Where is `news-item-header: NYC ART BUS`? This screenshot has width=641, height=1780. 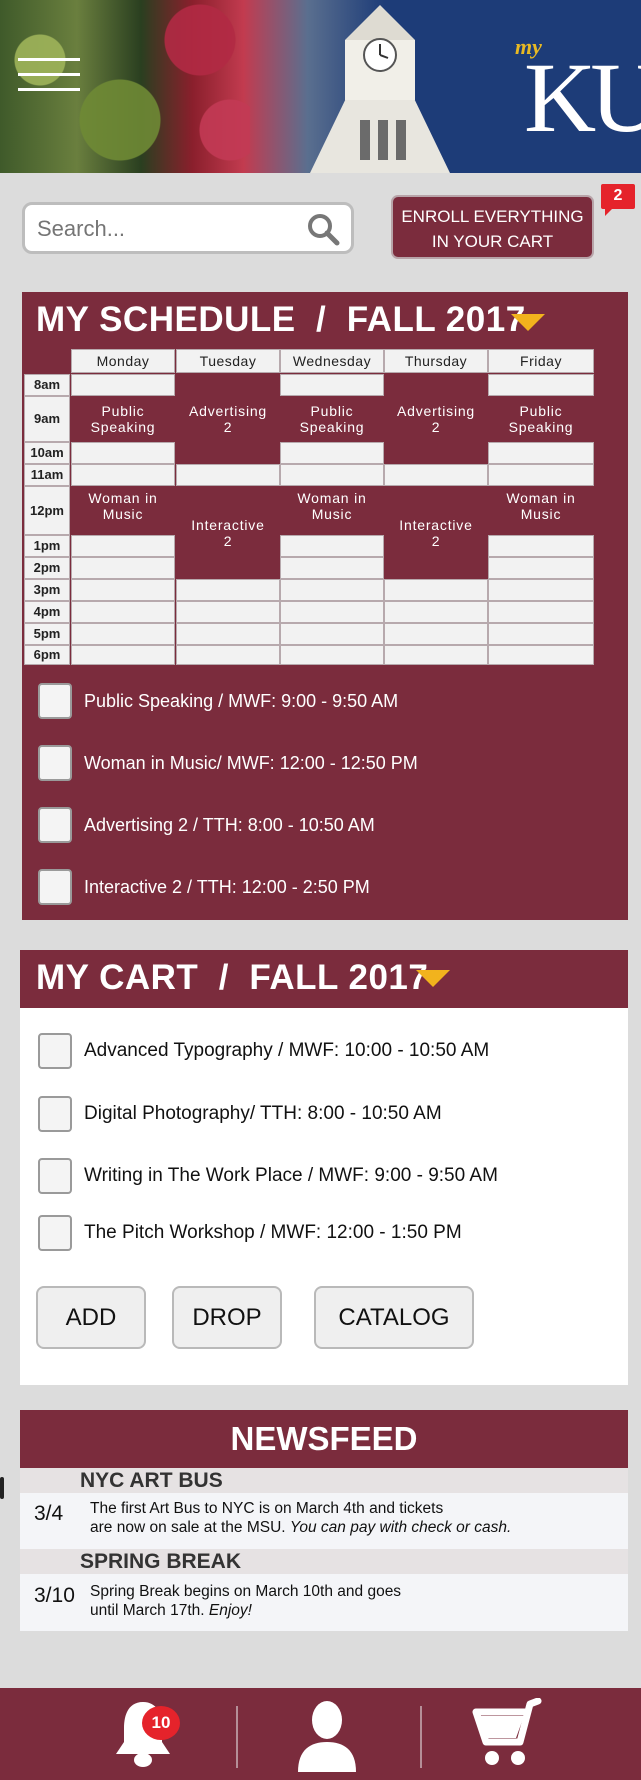
news-item-header: NYC ART BUS is located at coordinates (324, 1480).